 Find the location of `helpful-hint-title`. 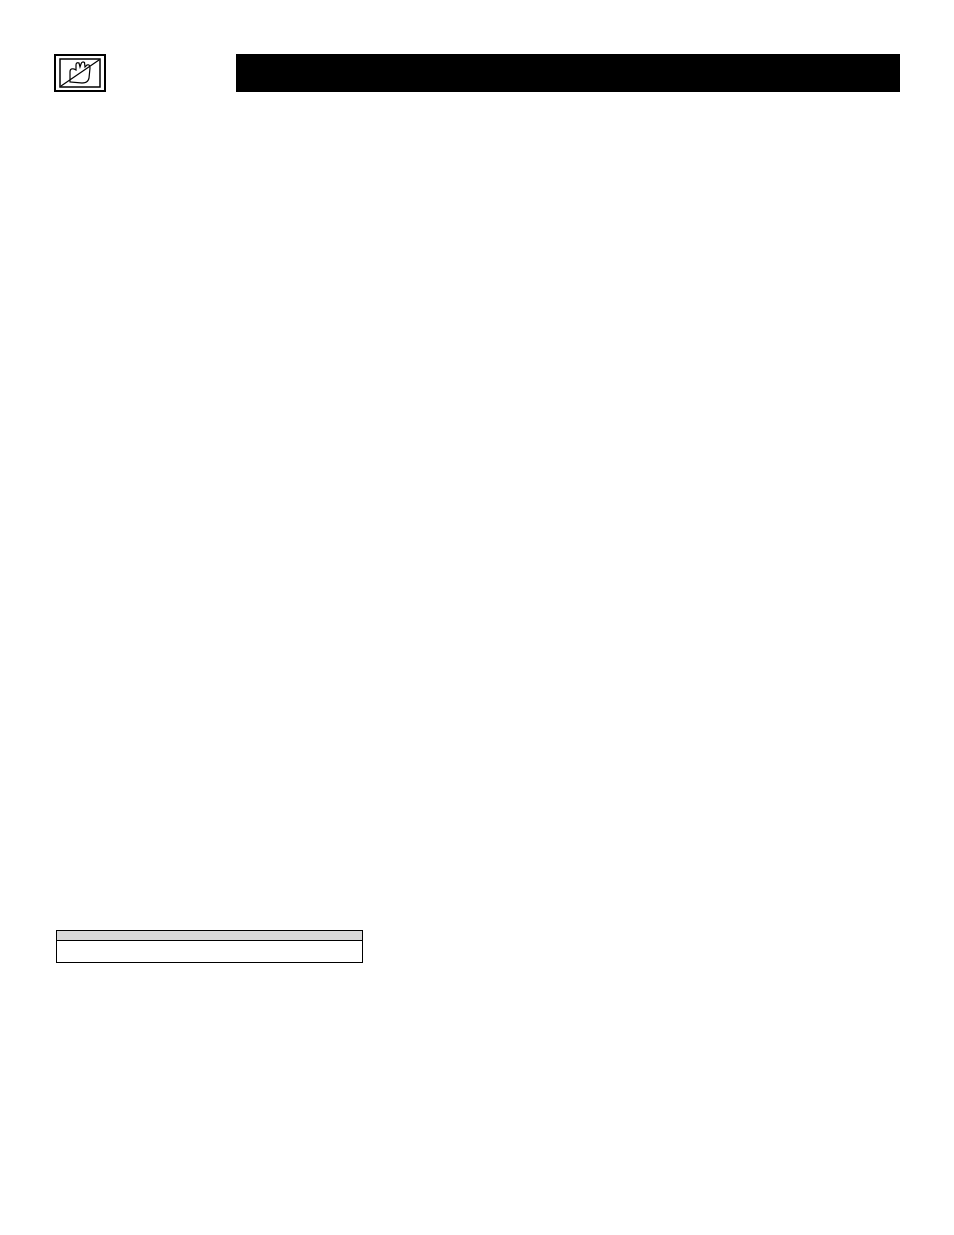

helpful-hint-title is located at coordinates (209, 936).